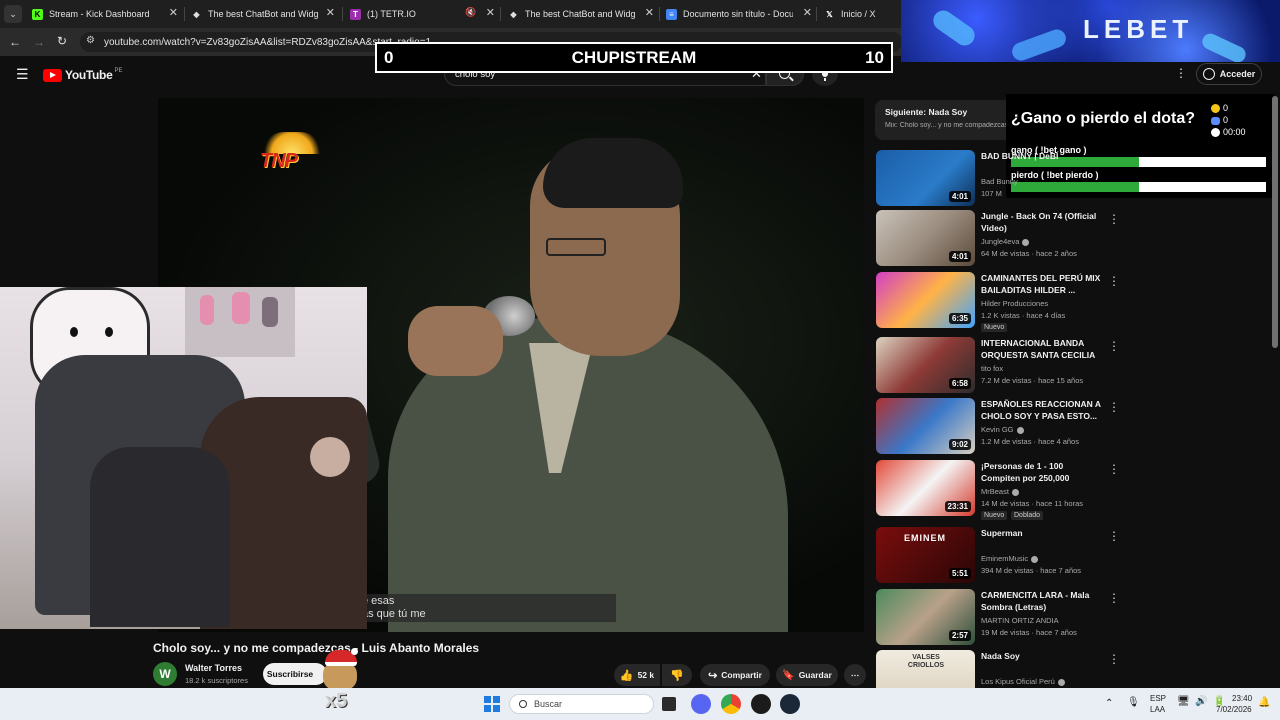  Describe the element at coordinates (581, 14) in the screenshot. I see `tab-chatbot-2: ◆ The best ChatBot and Widgets fo ✕` at that location.